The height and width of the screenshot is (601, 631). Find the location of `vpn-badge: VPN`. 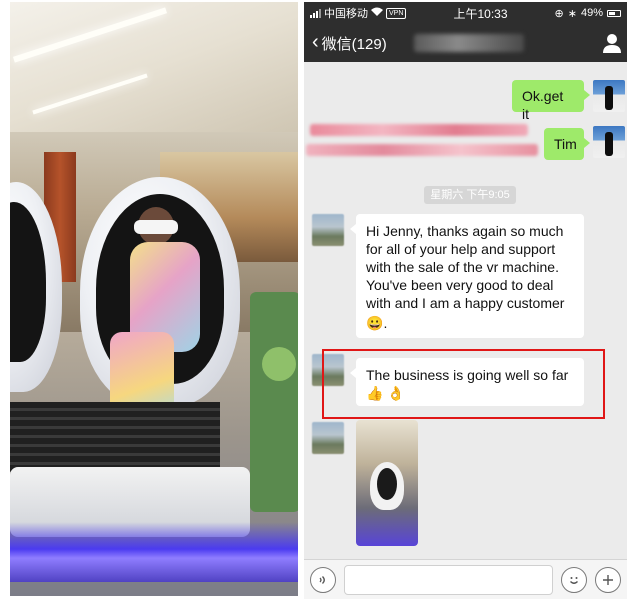

vpn-badge: VPN is located at coordinates (396, 13).